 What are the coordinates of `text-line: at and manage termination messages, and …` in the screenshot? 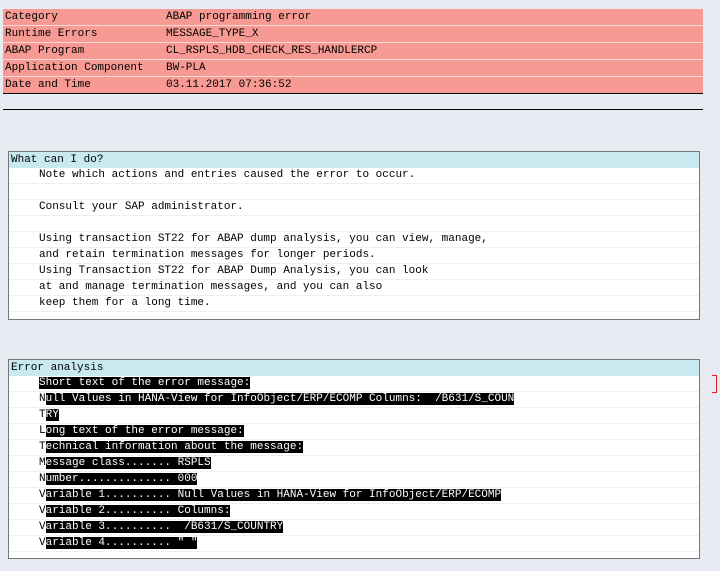 It's located at (354, 288).